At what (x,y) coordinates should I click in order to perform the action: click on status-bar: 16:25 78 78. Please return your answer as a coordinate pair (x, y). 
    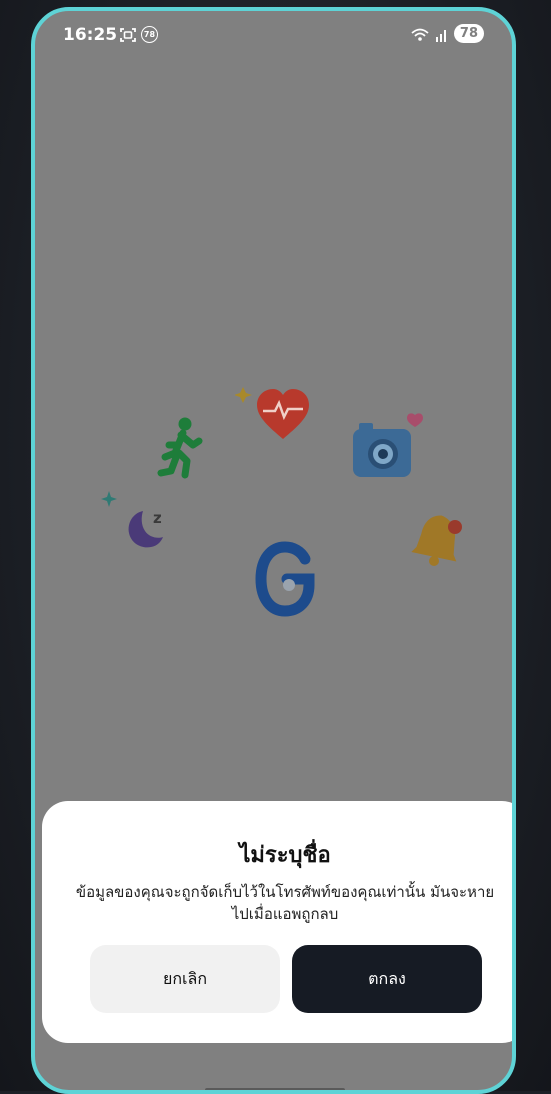
    Looking at the image, I should click on (273, 34).